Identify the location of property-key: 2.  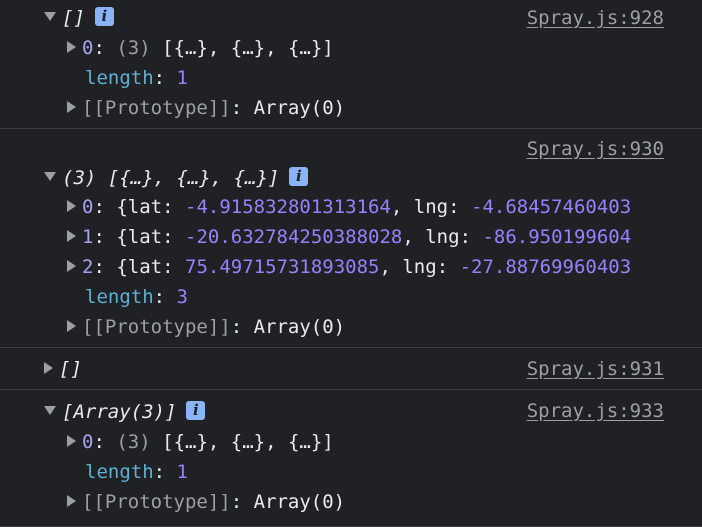
(88, 267).